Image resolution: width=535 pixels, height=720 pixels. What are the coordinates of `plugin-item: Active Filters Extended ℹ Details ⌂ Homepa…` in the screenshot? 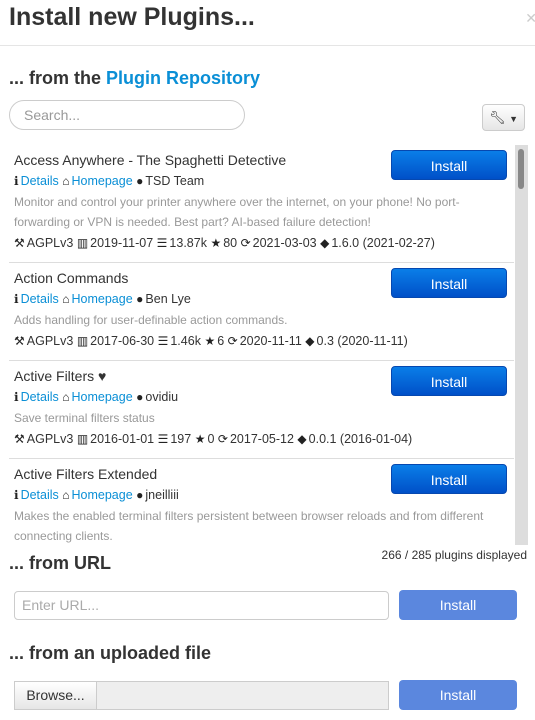 It's located at (261, 502).